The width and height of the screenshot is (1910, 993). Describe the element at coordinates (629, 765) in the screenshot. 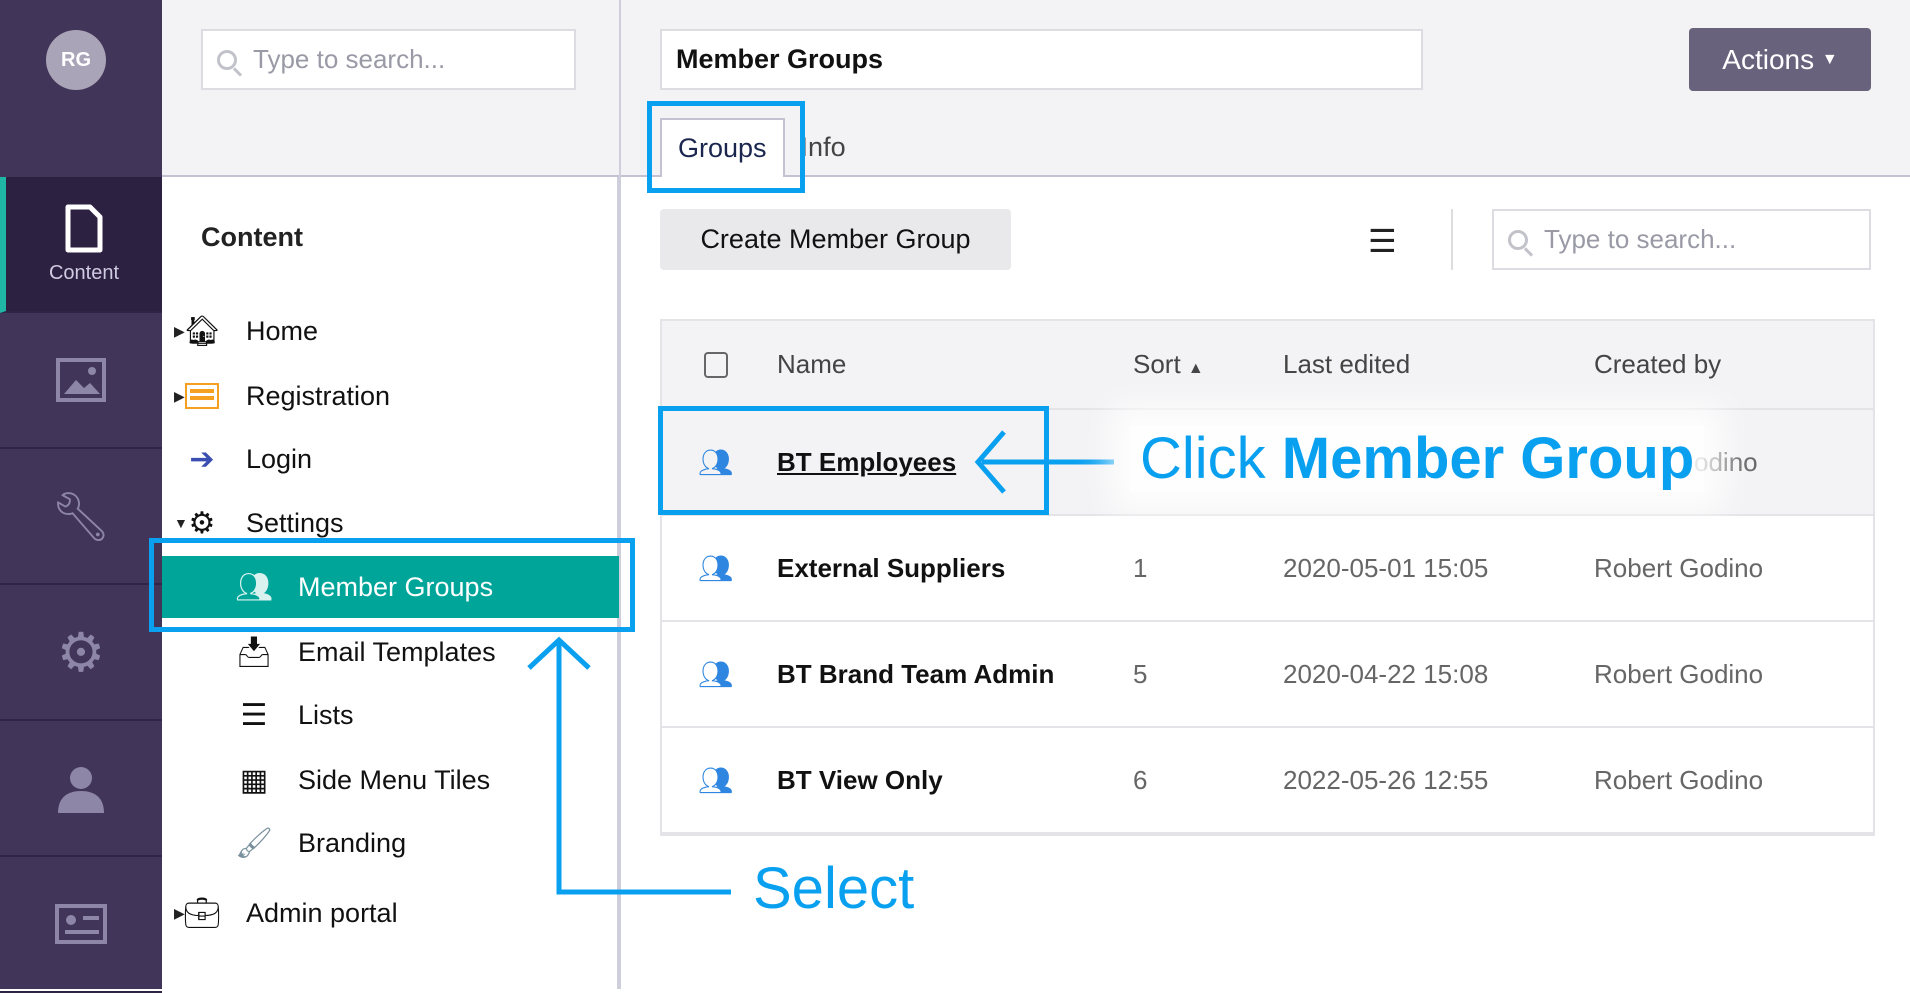

I see `arrow-to-member-groups` at that location.